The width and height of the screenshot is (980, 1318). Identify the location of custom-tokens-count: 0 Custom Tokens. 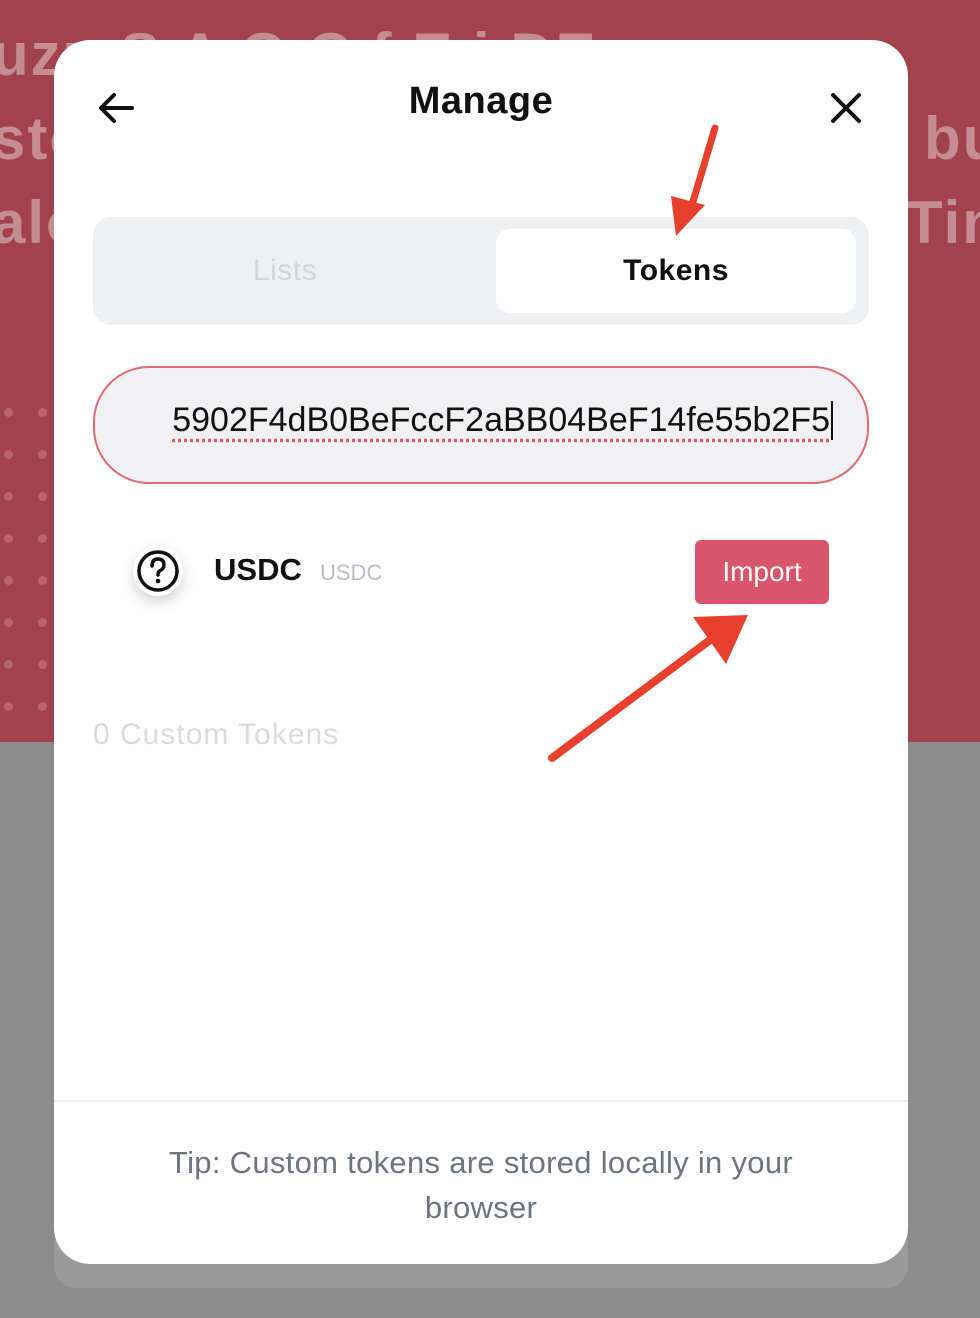
(216, 734).